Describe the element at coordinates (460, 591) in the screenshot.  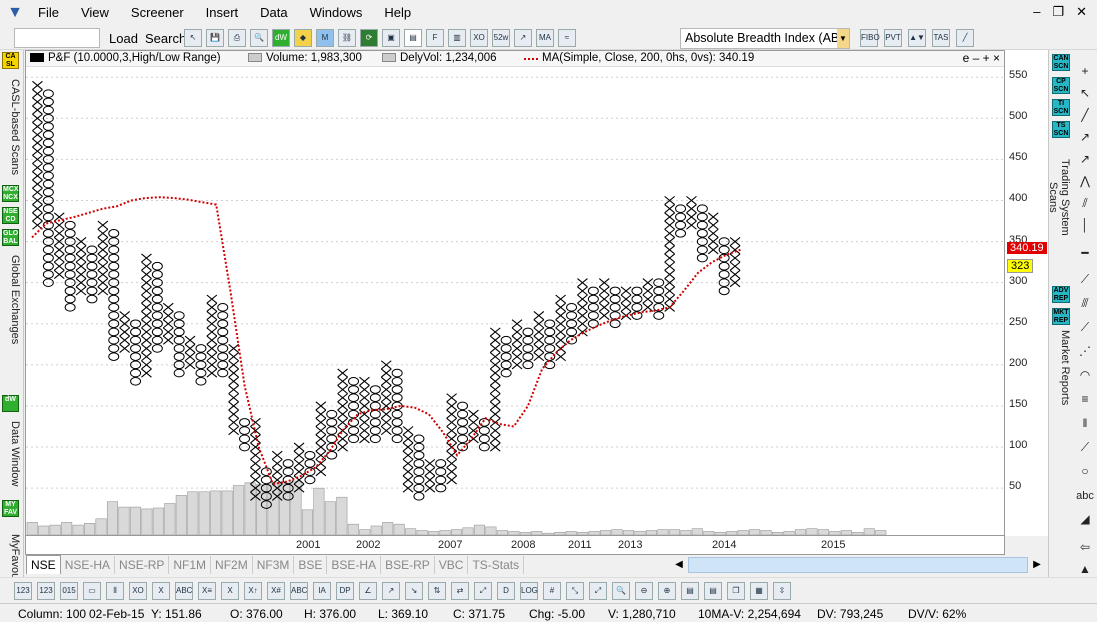
I see `xo-reverse-icon: ⇄` at that location.